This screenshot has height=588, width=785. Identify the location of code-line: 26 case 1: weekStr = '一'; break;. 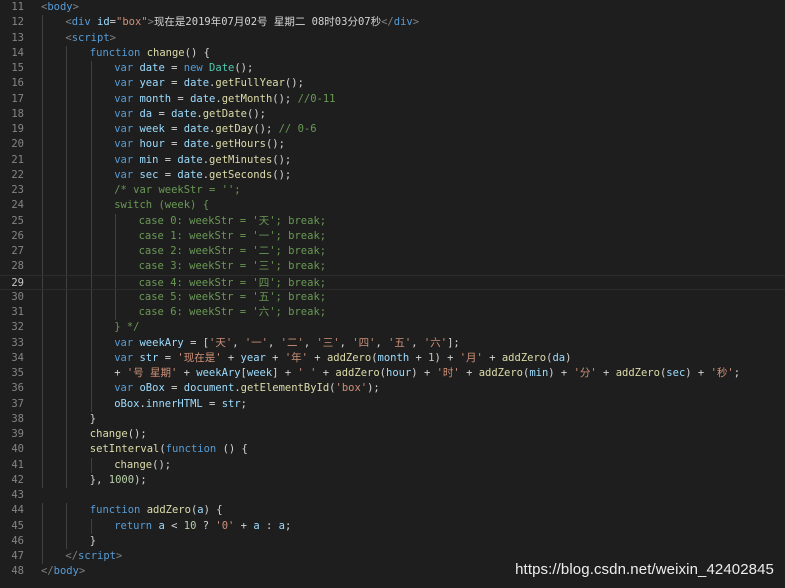
(392, 236).